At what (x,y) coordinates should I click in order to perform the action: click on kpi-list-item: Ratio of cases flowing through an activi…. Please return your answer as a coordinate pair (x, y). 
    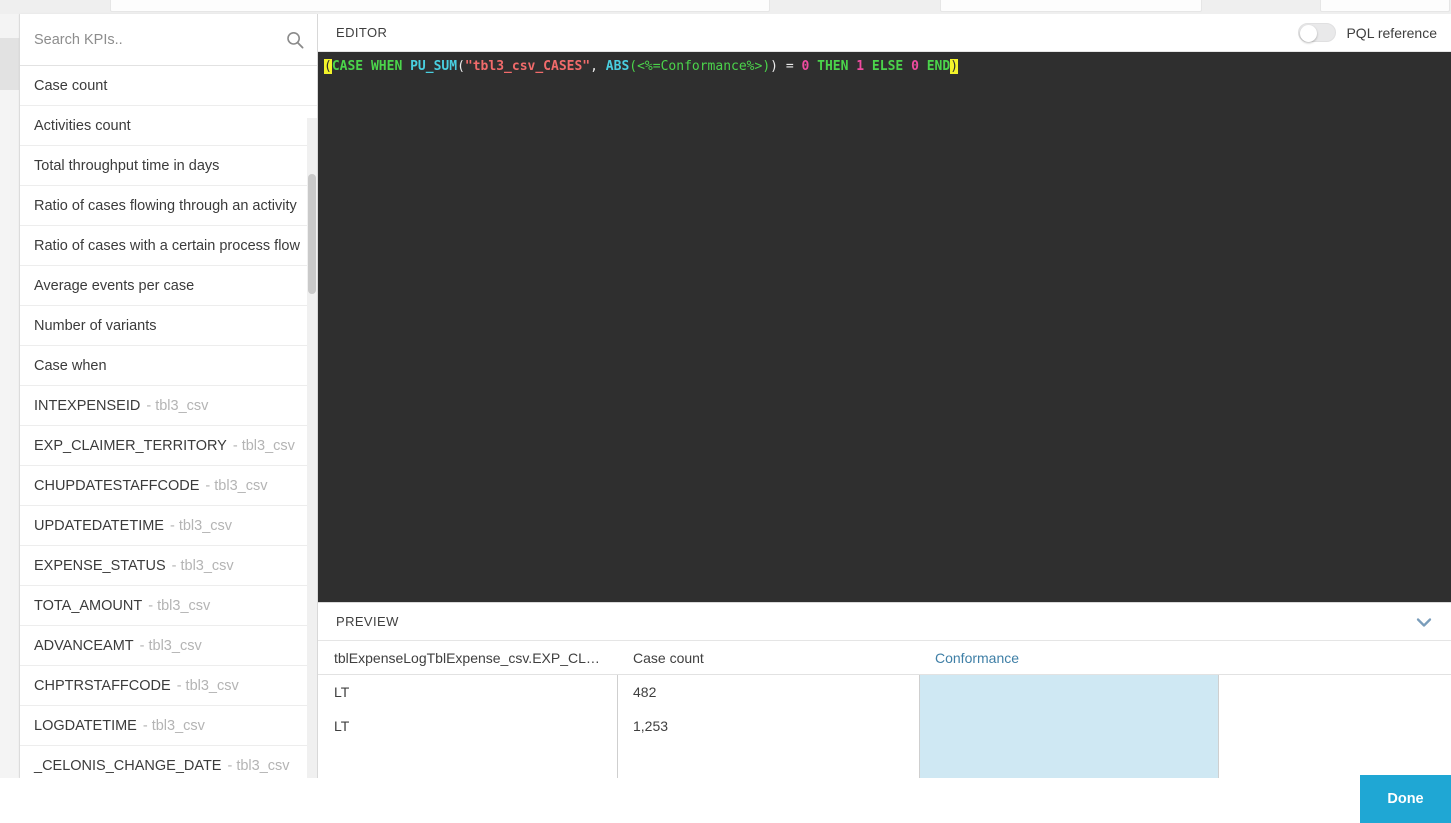
    Looking at the image, I should click on (168, 206).